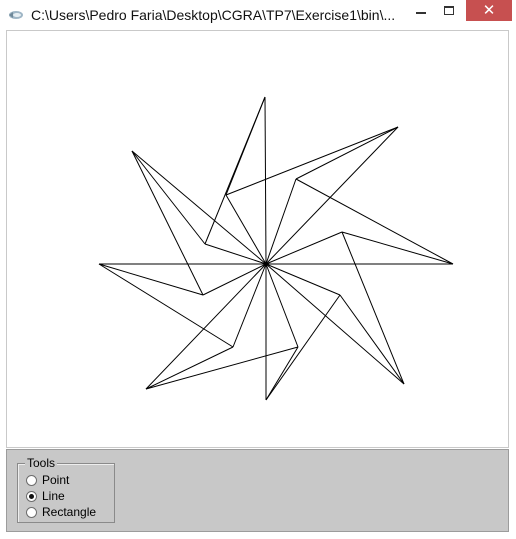  I want to click on app-icon, so click(16, 15).